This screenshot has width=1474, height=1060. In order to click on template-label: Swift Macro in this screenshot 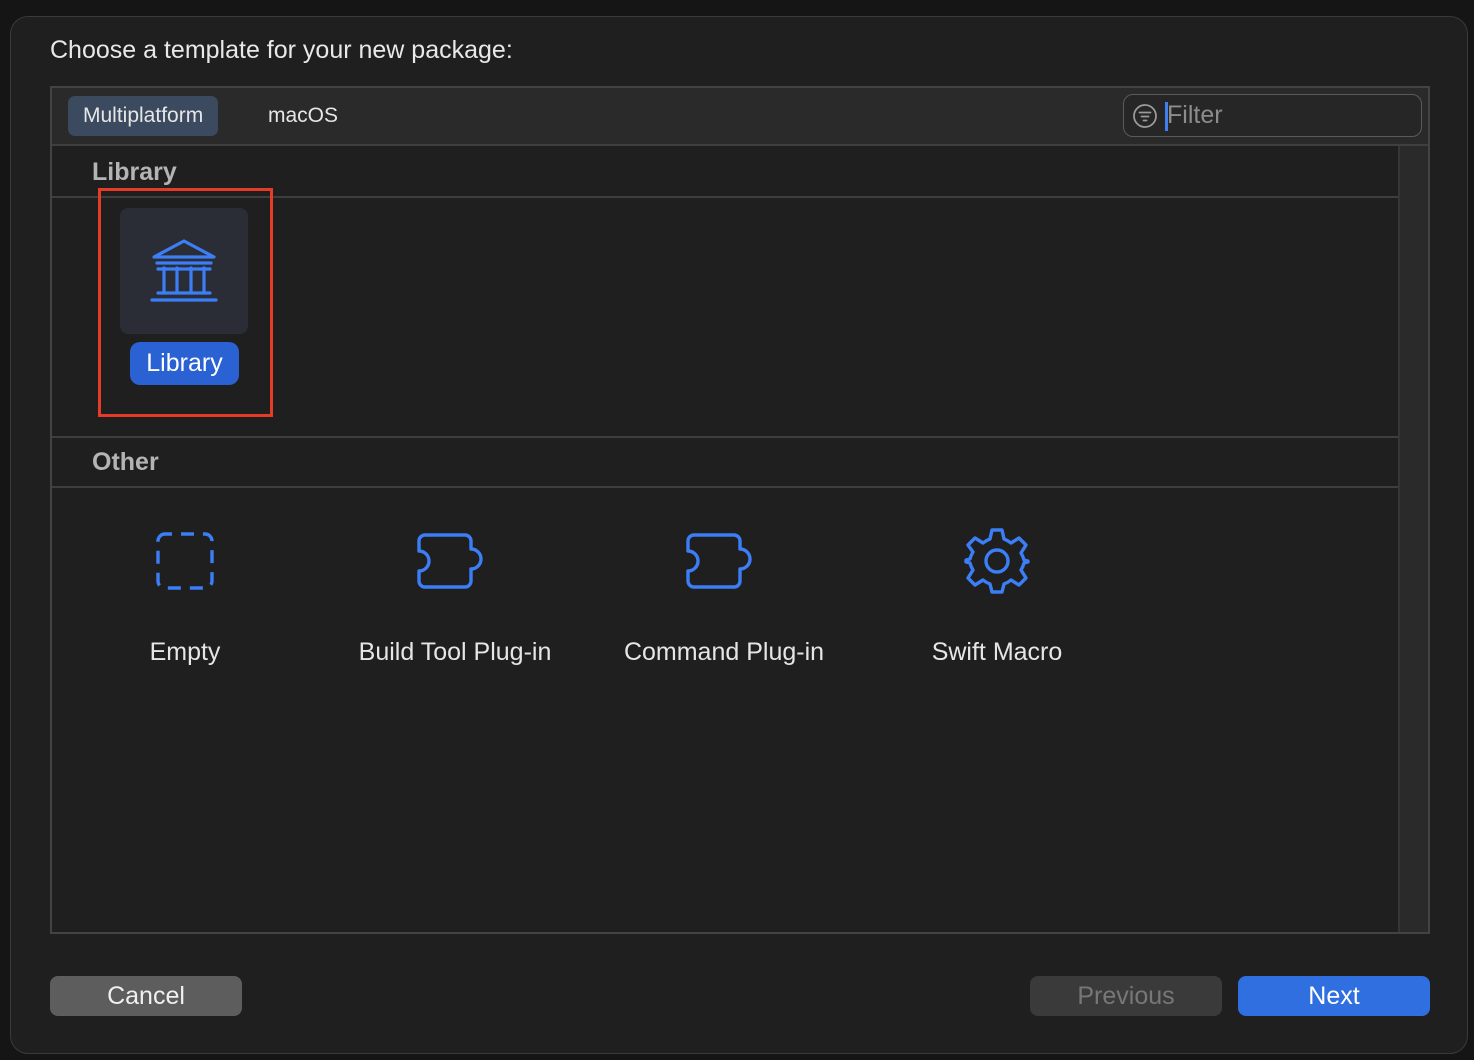, I will do `click(997, 652)`.